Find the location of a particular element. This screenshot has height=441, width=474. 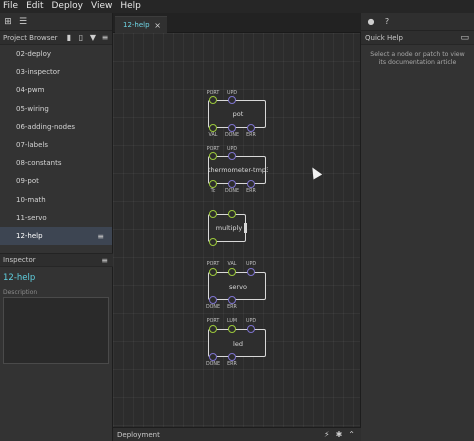

pin-input-b is located at coordinates (232, 214).